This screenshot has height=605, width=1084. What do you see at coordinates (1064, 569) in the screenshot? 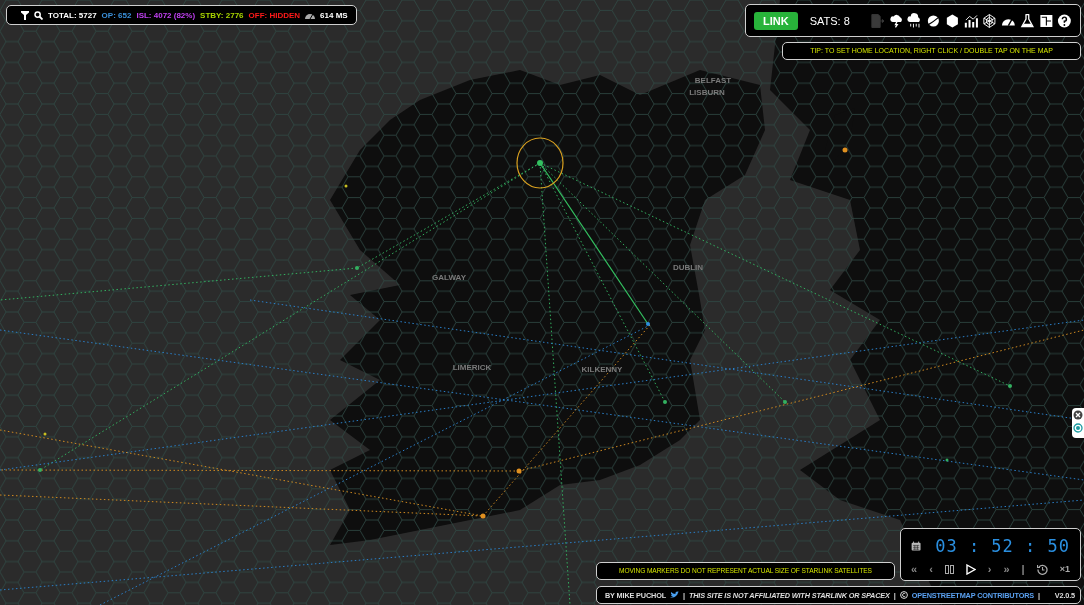
I see `speed-button: ×1` at bounding box center [1064, 569].